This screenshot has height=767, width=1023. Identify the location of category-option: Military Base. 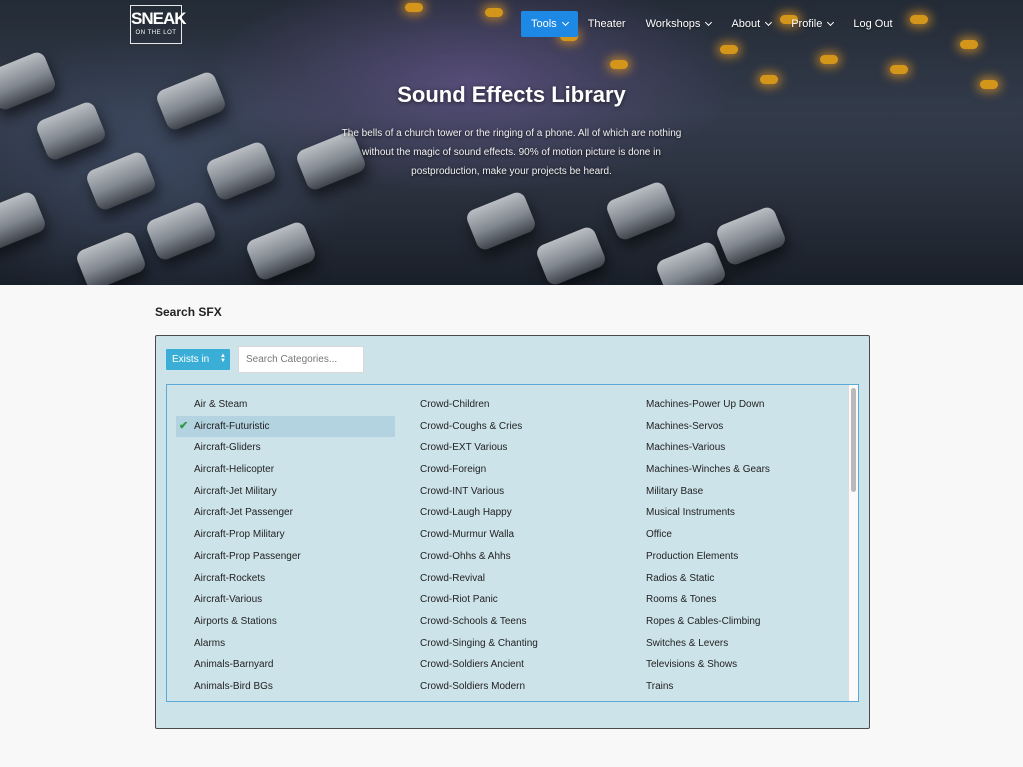
(699, 492).